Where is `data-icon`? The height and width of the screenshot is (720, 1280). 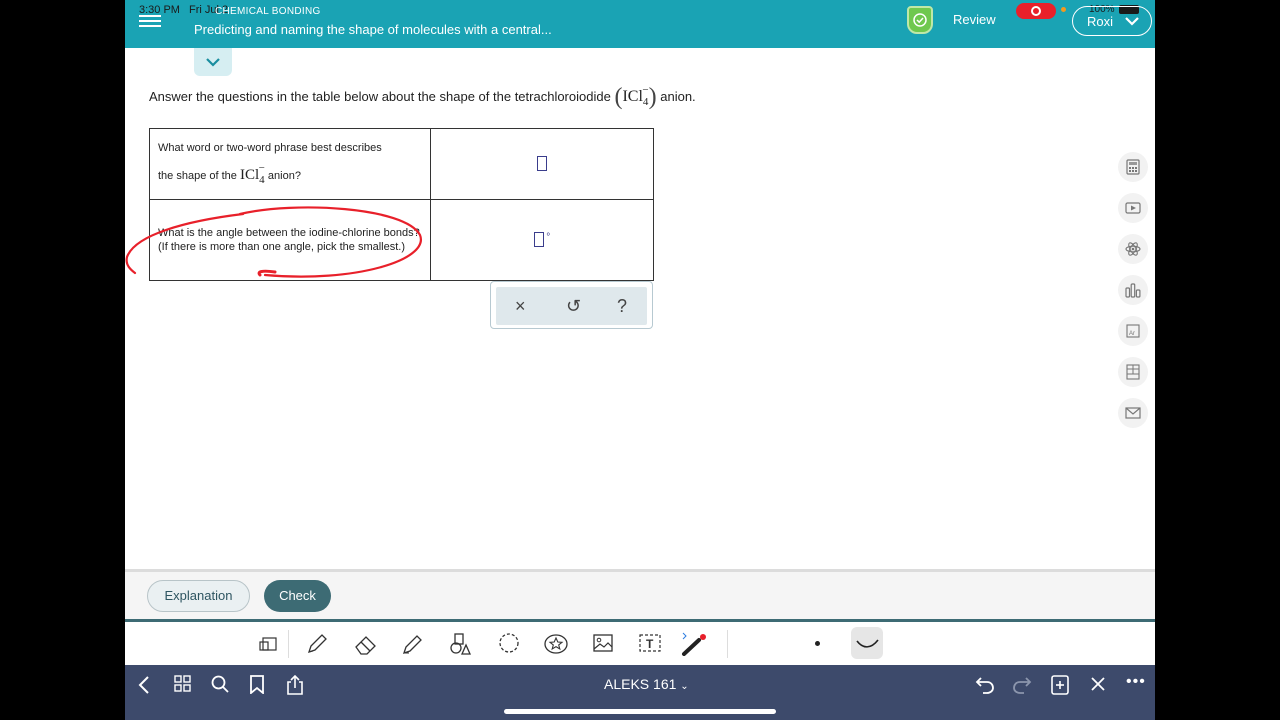
data-icon is located at coordinates (1133, 372).